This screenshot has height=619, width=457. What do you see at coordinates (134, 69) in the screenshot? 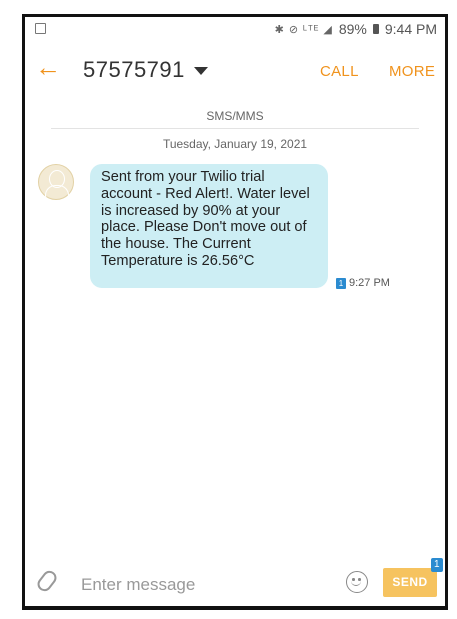
I see `contact-number: 57575791` at bounding box center [134, 69].